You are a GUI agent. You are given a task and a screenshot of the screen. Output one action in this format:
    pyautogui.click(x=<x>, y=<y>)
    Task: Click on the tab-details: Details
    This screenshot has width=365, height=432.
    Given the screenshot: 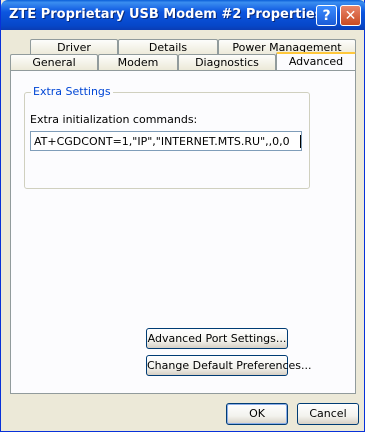 What is the action you would take?
    pyautogui.click(x=168, y=47)
    